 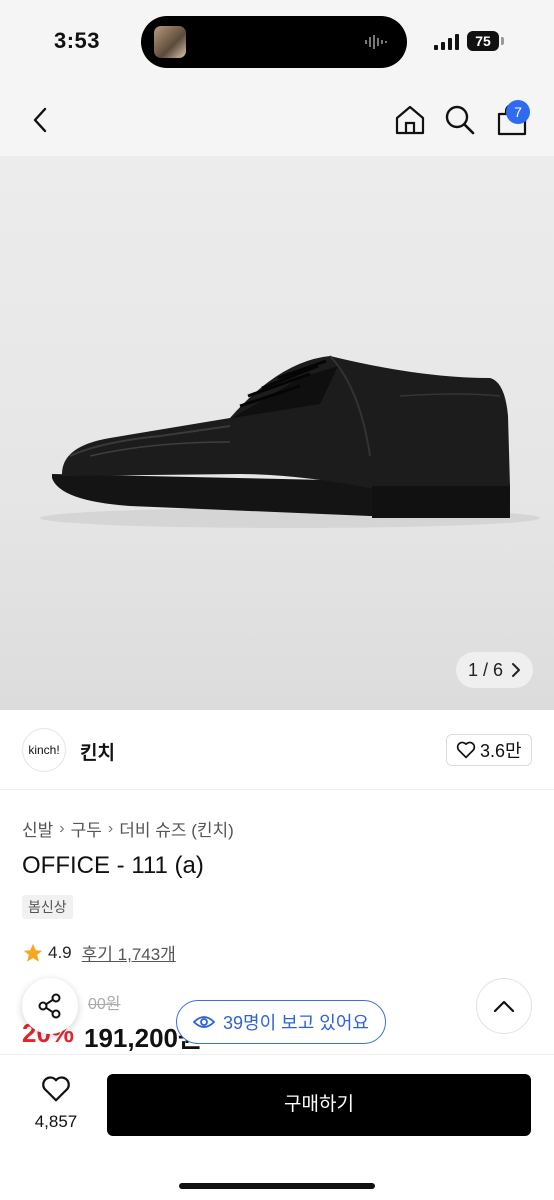 I want to click on viewers-count-chip: 39명이 보고 있어요, so click(x=281, y=1022).